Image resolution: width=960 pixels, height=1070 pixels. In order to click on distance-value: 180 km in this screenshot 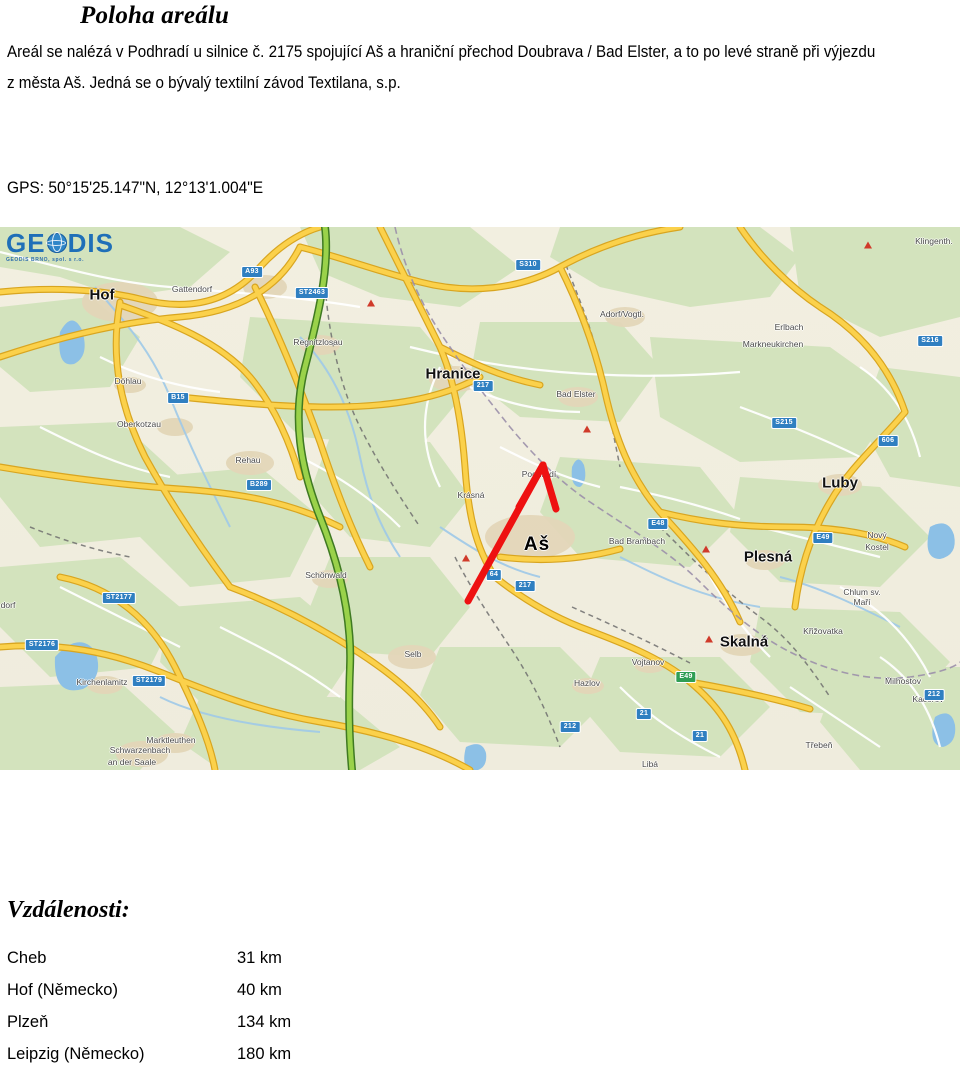, I will do `click(264, 1054)`.